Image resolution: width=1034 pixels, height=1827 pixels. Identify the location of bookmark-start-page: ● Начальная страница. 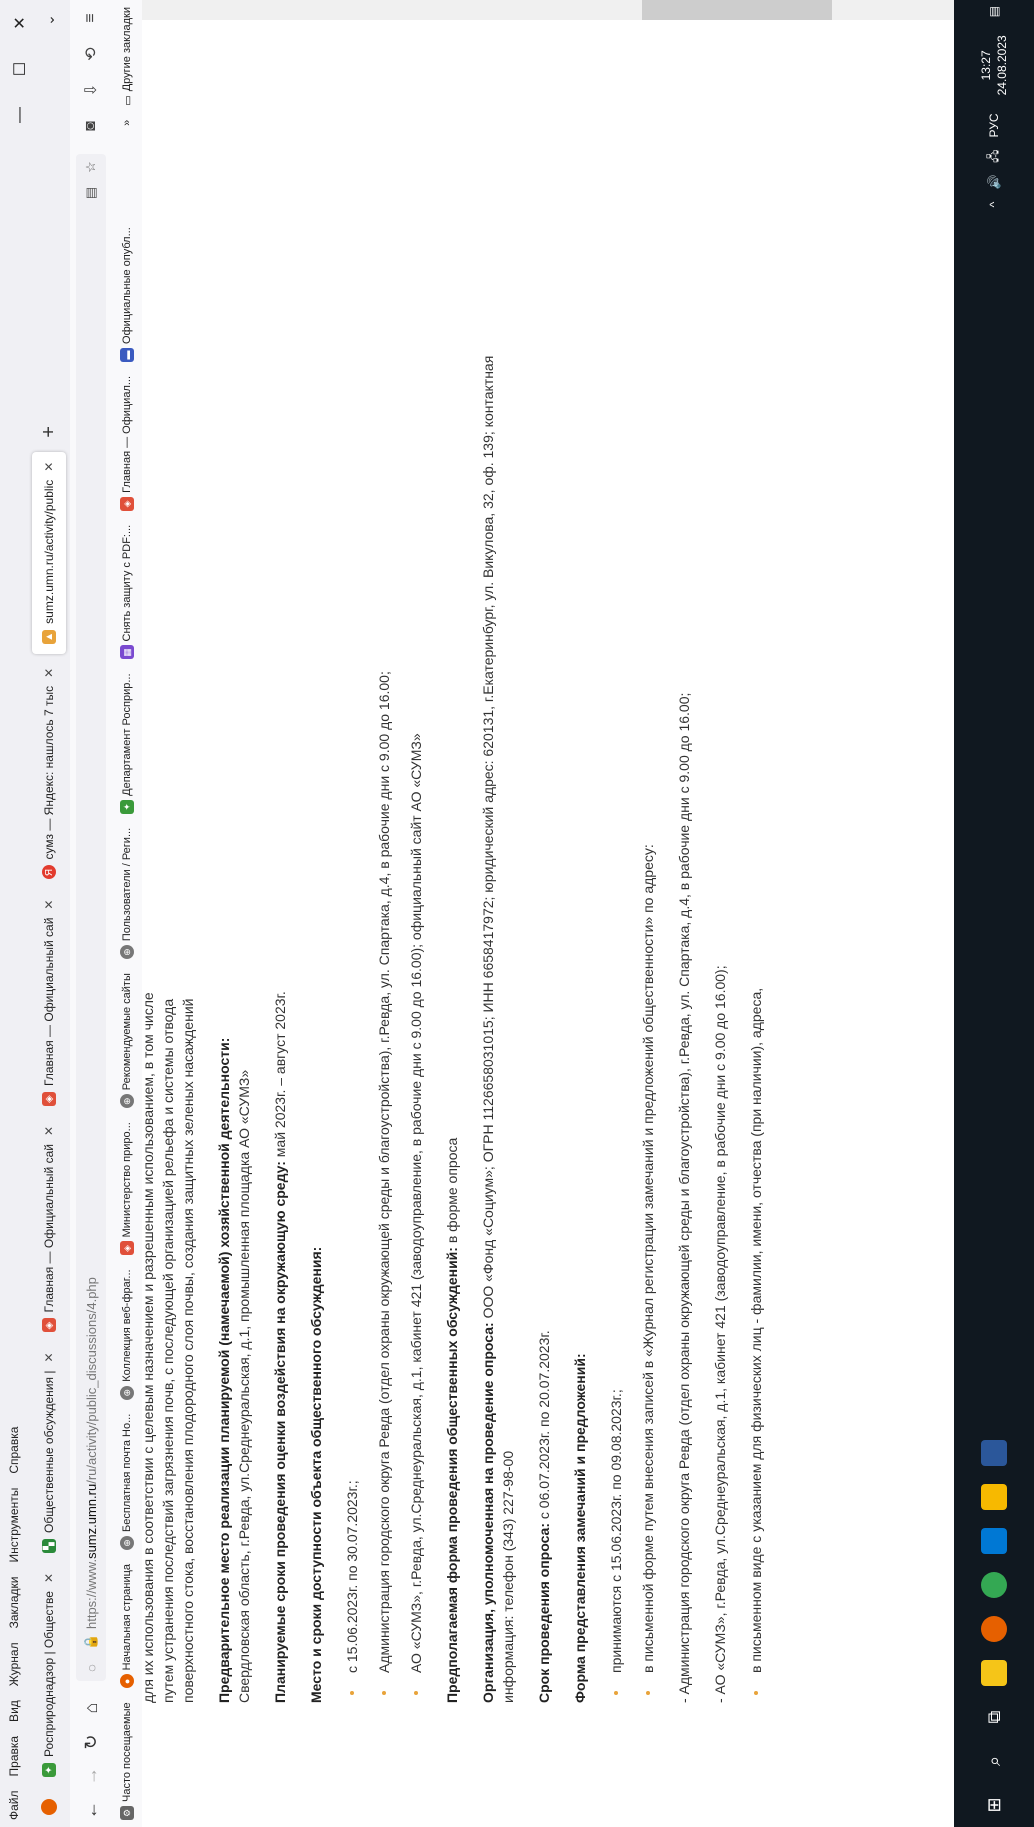
(127, 1626).